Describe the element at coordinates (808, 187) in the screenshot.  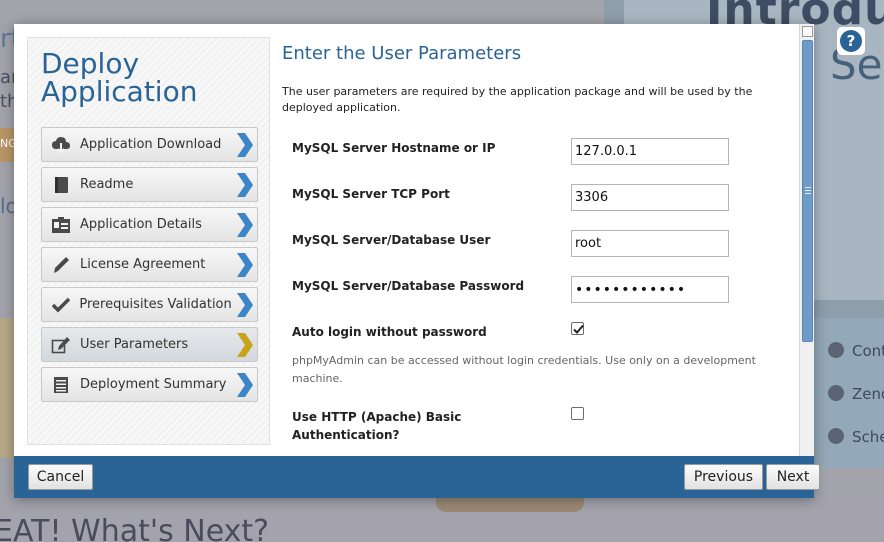
I see `scroll-grip` at that location.